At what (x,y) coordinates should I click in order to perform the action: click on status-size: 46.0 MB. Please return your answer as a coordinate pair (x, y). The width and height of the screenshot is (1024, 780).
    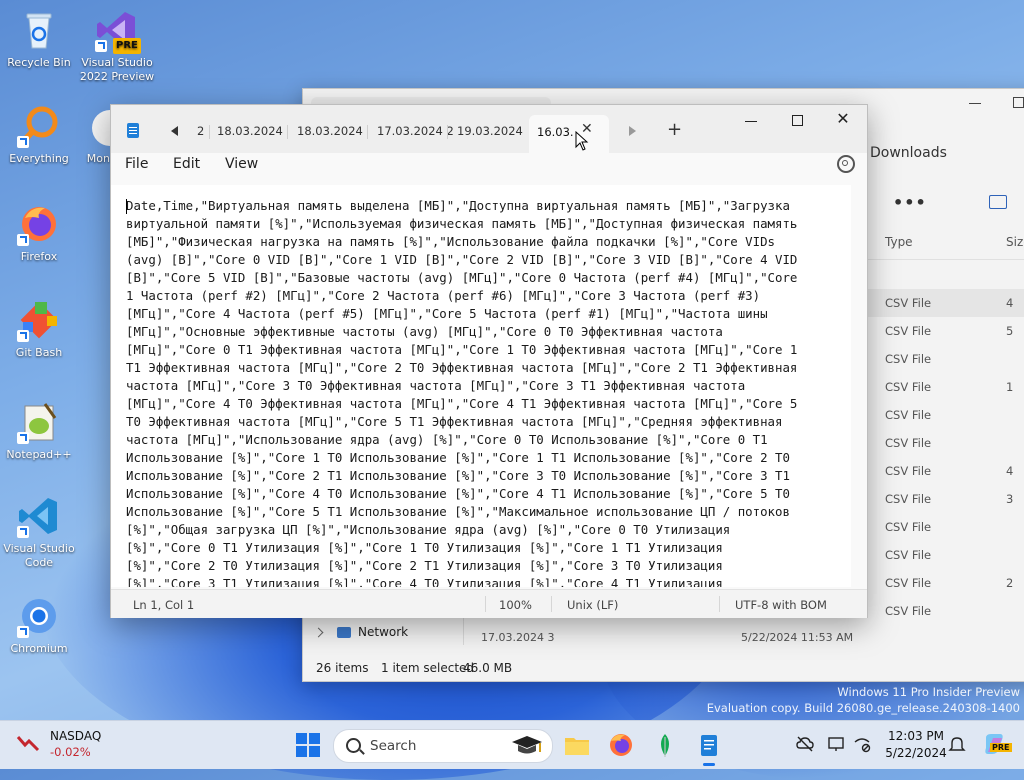
    Looking at the image, I should click on (488, 668).